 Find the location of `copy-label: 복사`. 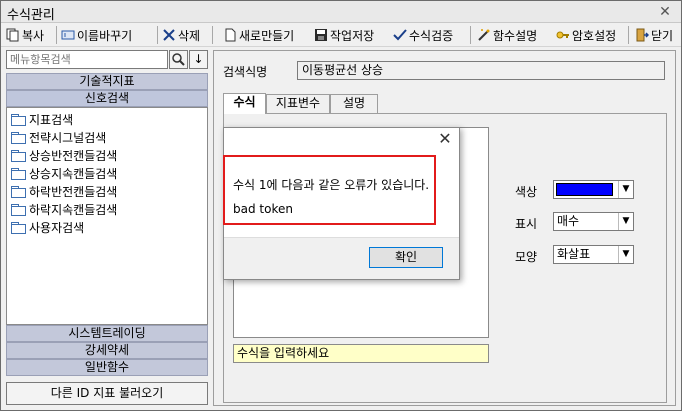

copy-label: 복사 is located at coordinates (33, 35).